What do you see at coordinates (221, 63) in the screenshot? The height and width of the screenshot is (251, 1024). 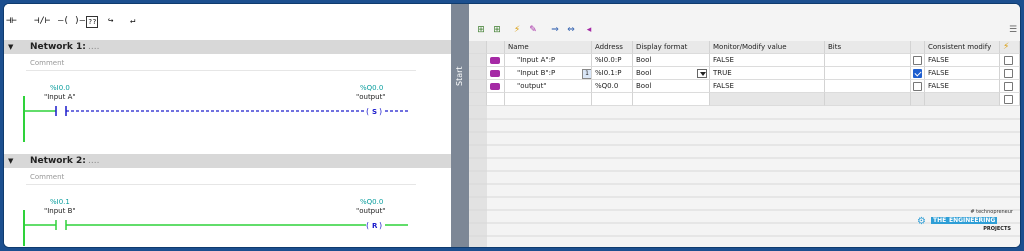 I see `network-1-comment: Comment` at bounding box center [221, 63].